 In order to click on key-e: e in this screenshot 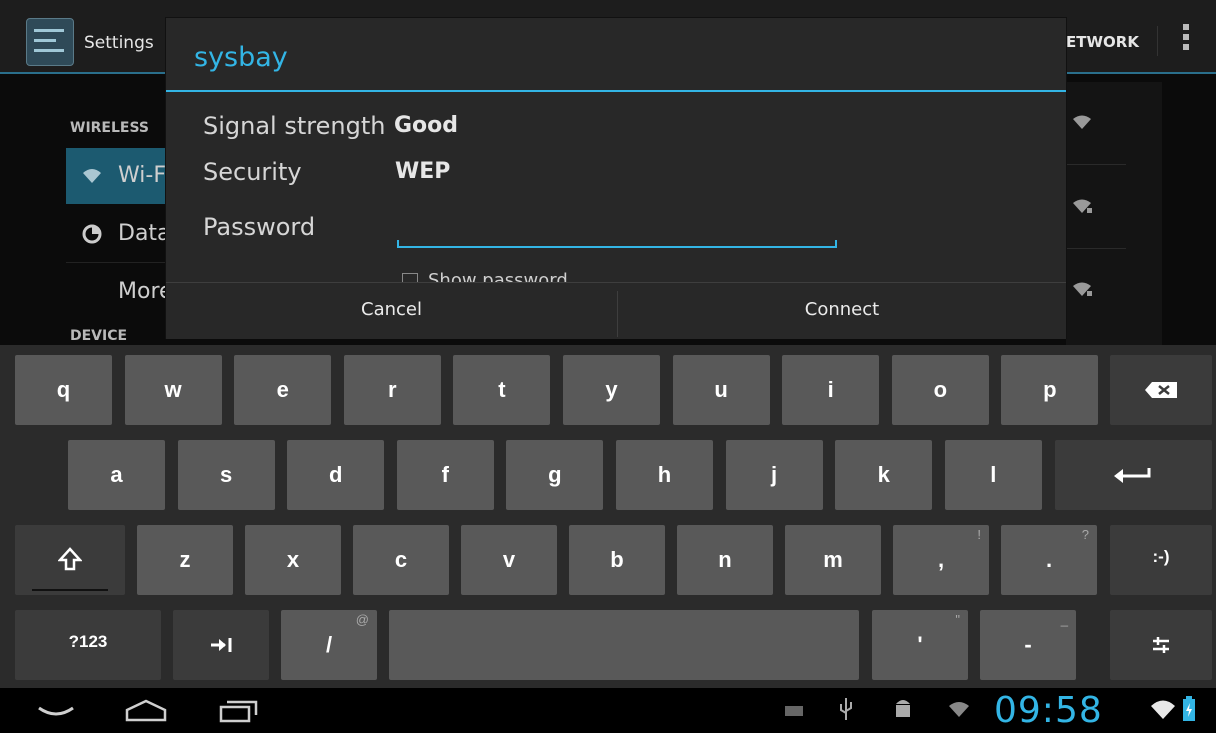, I will do `click(283, 390)`.